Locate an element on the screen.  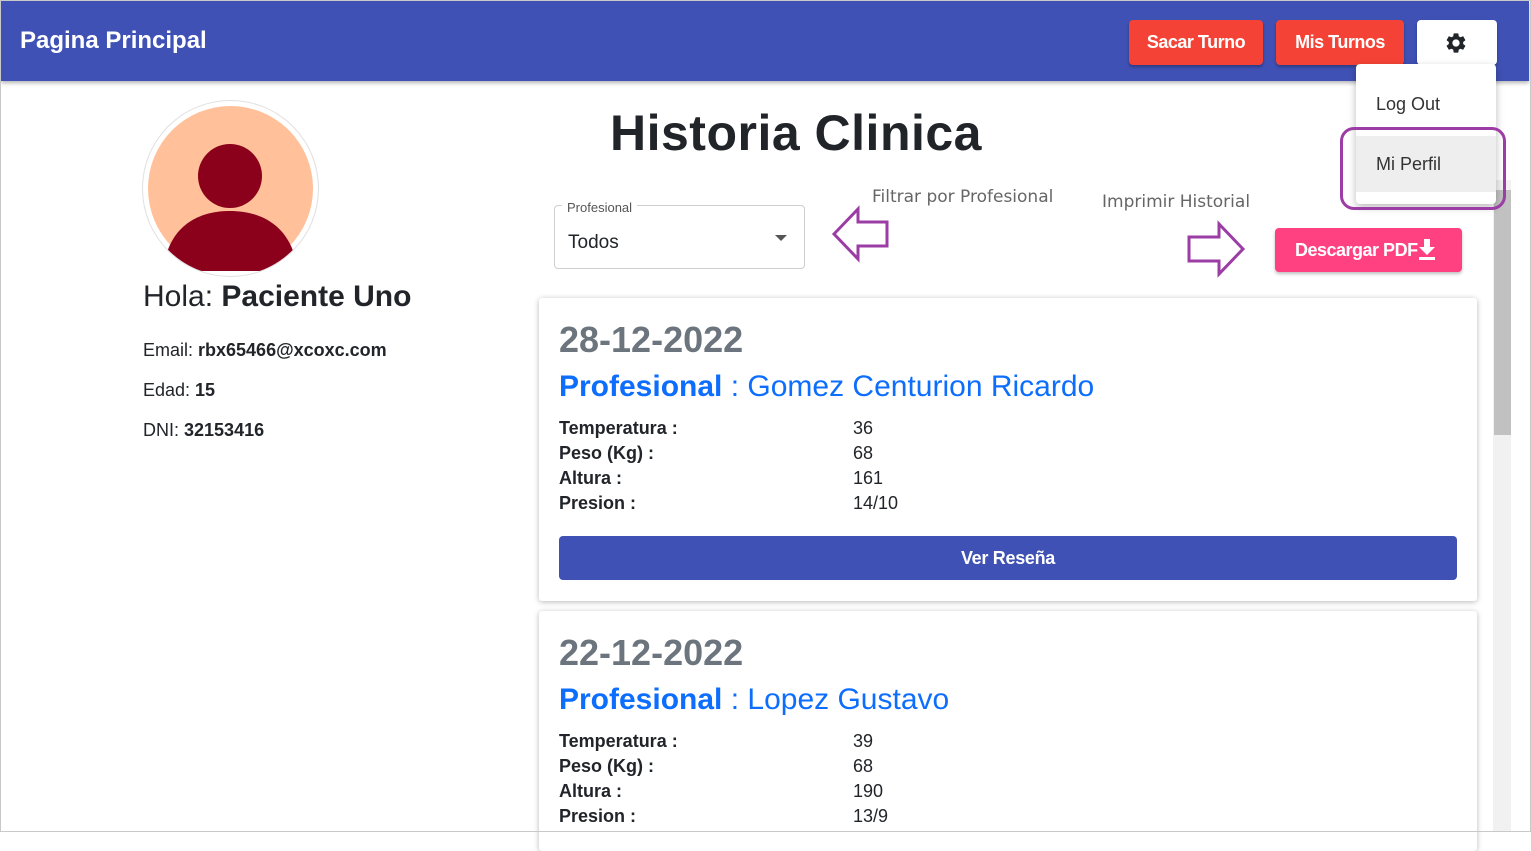
page-title: Historia Clinica is located at coordinates (796, 133).